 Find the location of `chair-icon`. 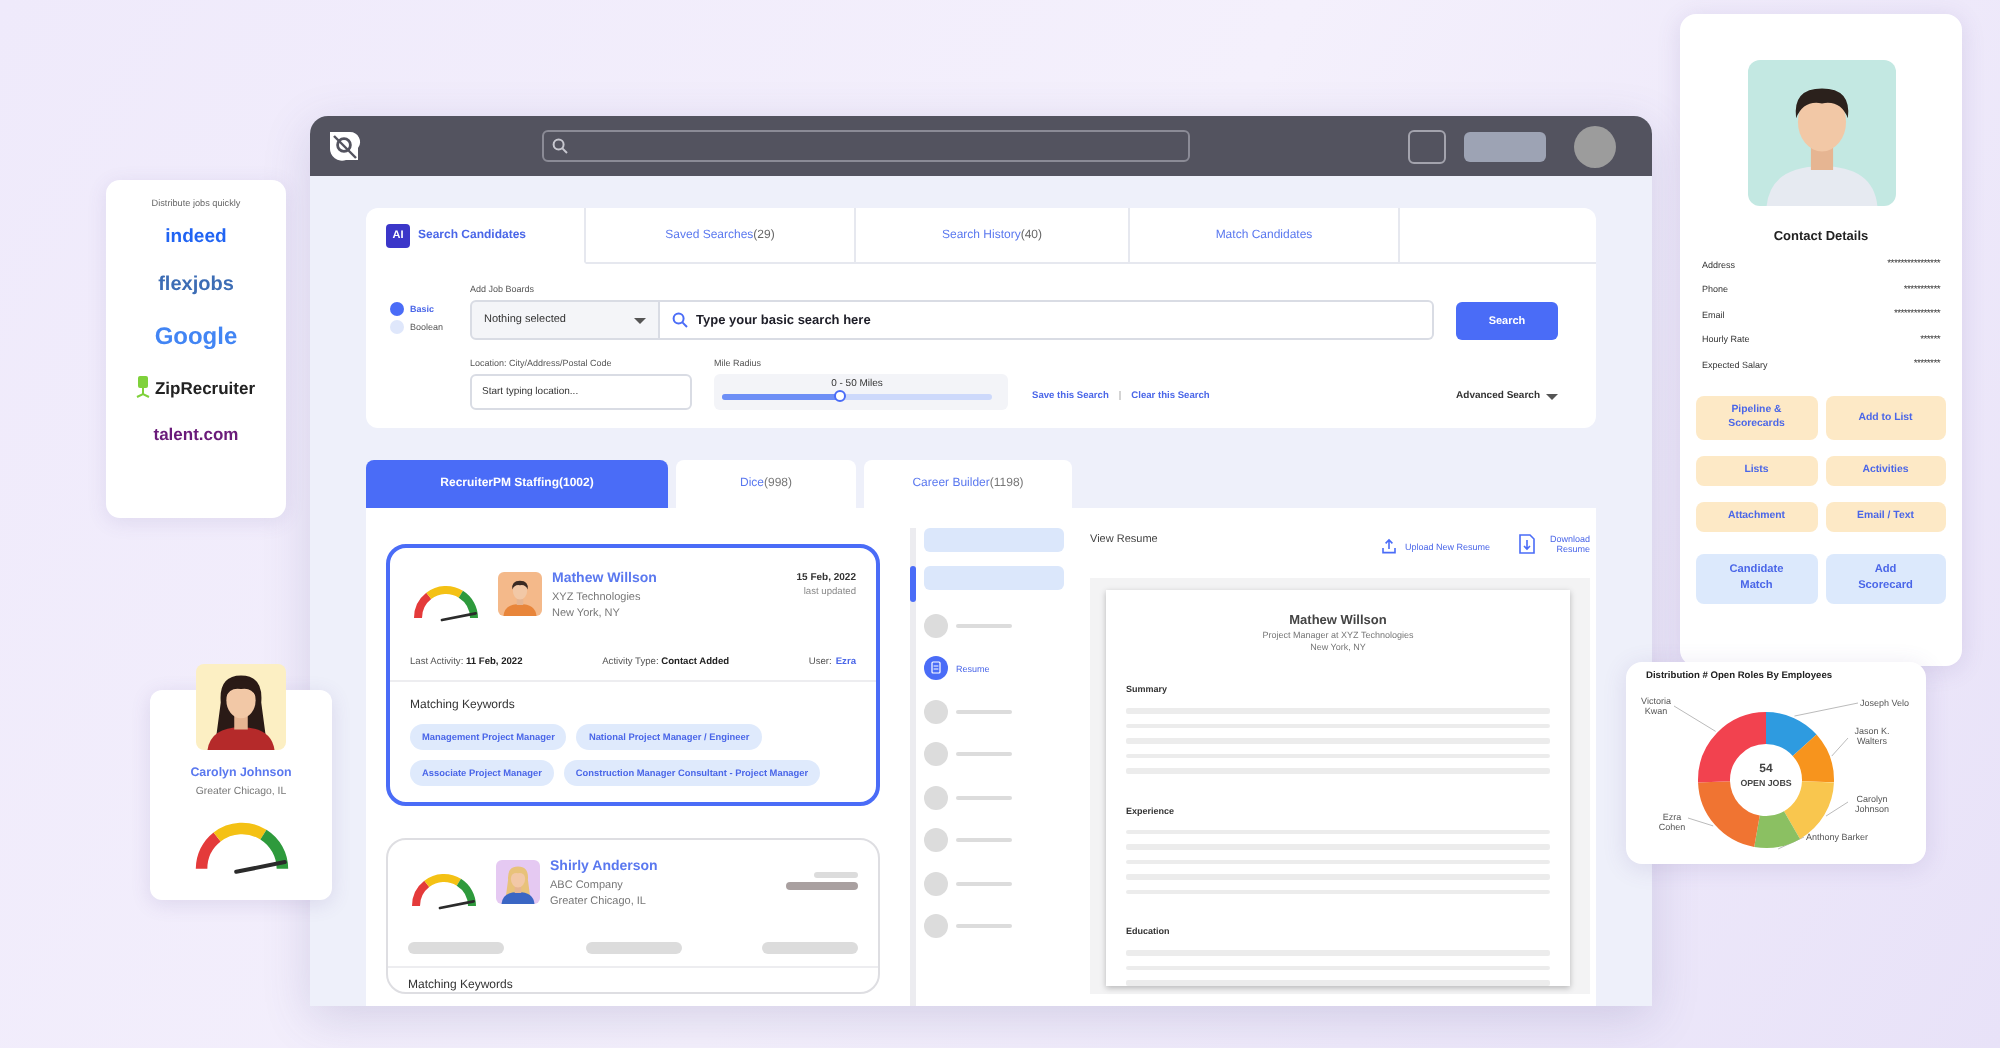

chair-icon is located at coordinates (143, 387).